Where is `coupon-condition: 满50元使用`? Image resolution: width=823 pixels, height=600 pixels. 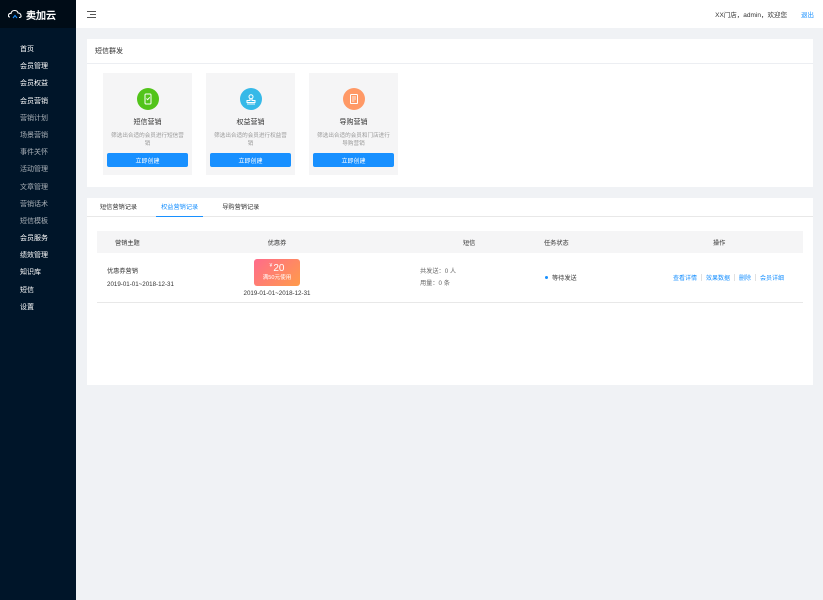 coupon-condition: 满50元使用 is located at coordinates (277, 277).